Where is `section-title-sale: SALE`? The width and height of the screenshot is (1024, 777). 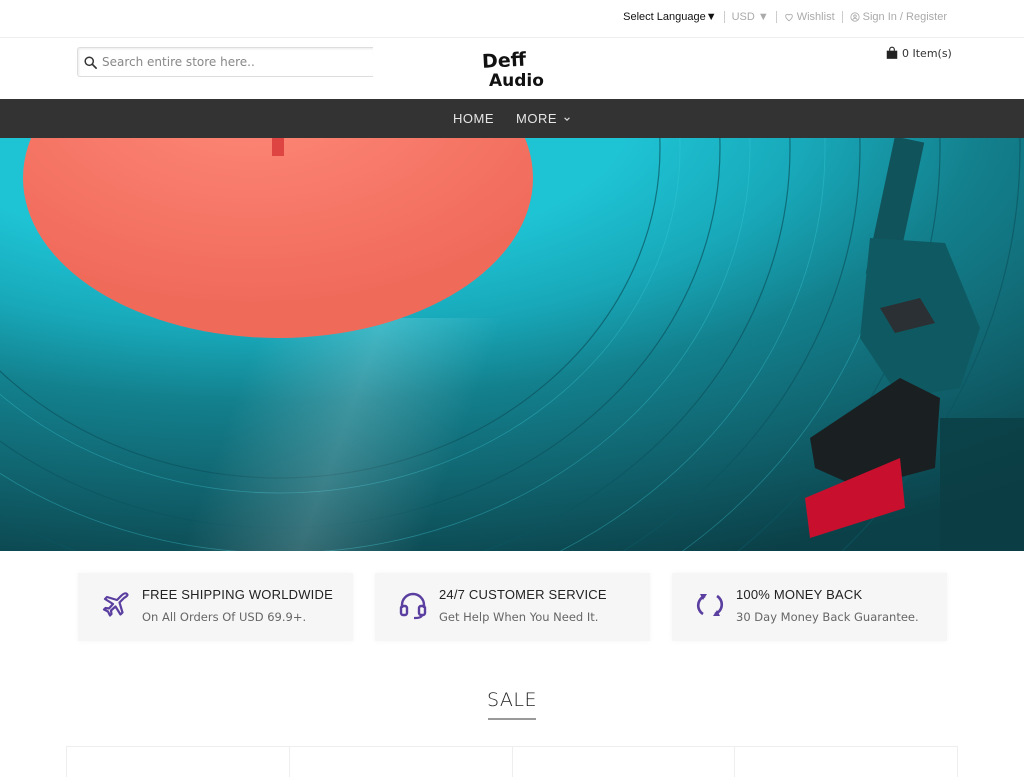 section-title-sale: SALE is located at coordinates (511, 700).